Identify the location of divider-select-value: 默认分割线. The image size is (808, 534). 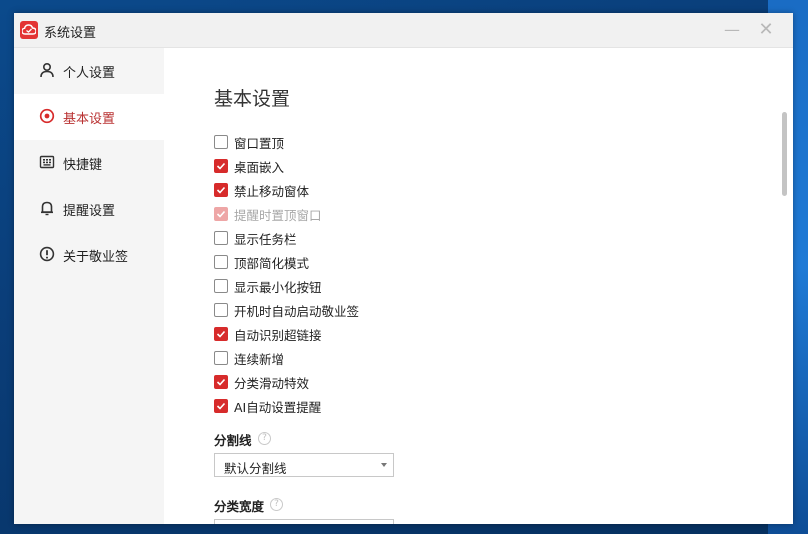
(255, 468).